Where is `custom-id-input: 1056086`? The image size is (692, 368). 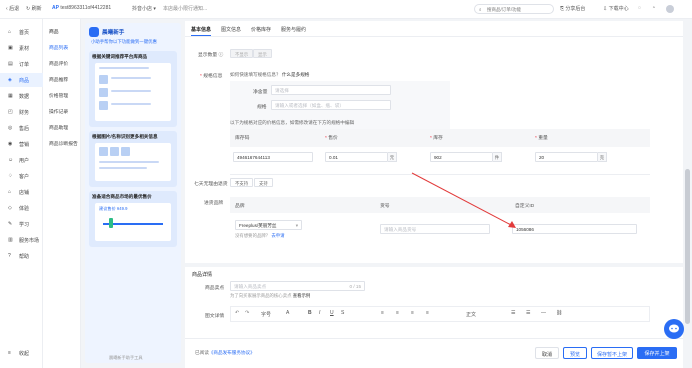 custom-id-input: 1056086 is located at coordinates (574, 229).